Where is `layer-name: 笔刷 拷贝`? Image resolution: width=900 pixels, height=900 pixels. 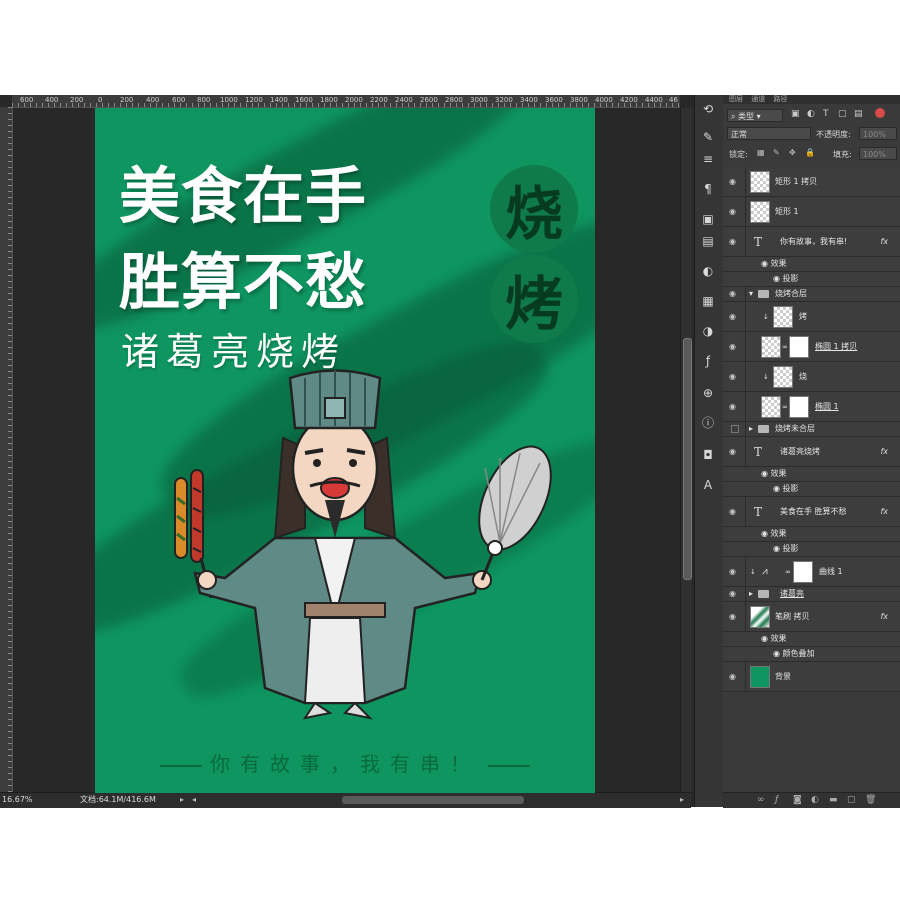 layer-name: 笔刷 拷贝 is located at coordinates (792, 617).